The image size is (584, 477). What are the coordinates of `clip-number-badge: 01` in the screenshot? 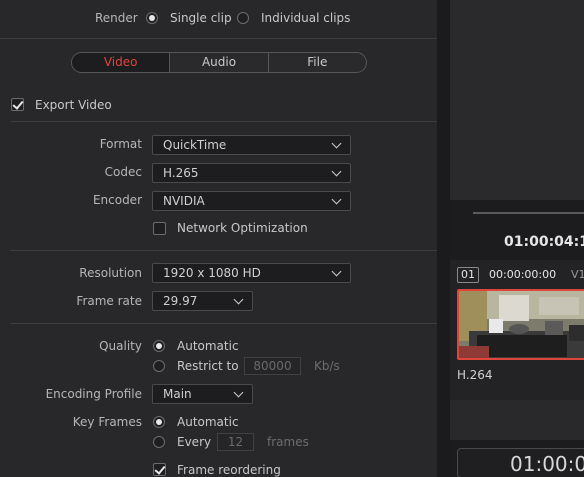 It's located at (468, 275).